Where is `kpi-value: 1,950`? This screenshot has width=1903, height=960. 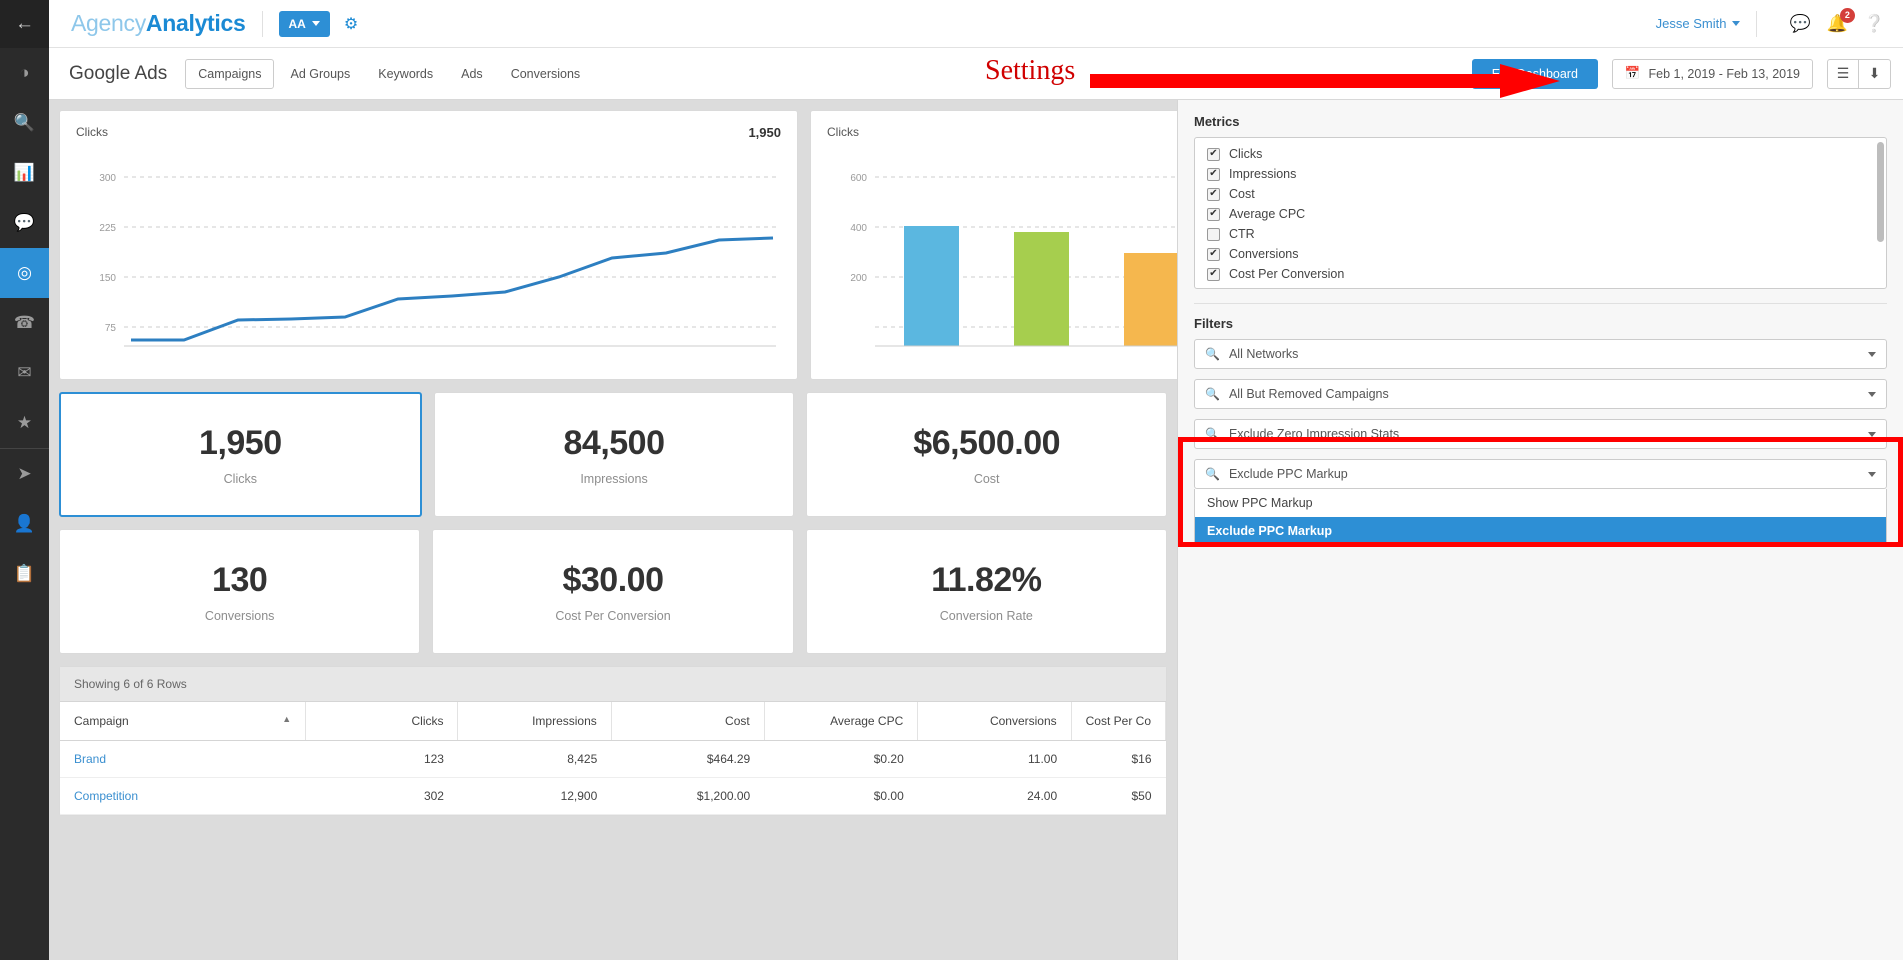 kpi-value: 1,950 is located at coordinates (240, 442).